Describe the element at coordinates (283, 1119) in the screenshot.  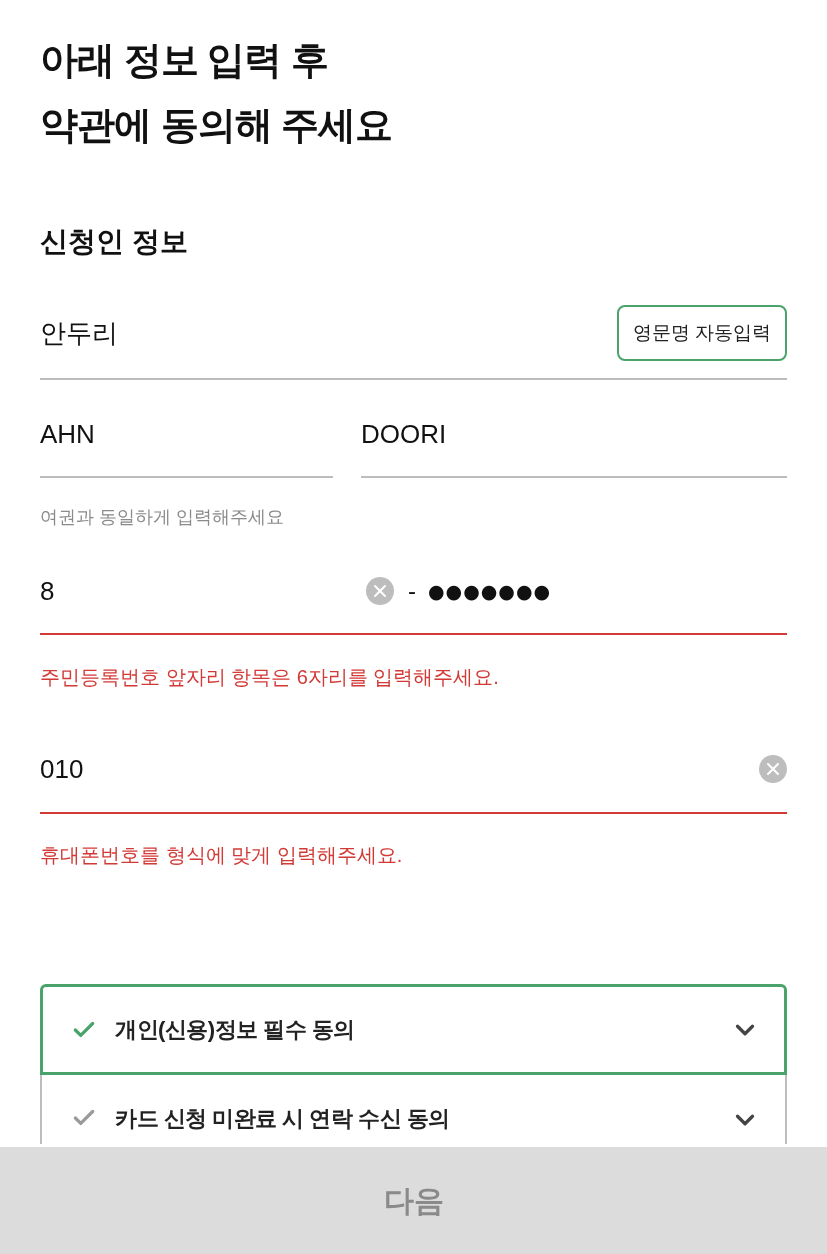
I see `agreement-label: 카드 신청 미완료 시 연락 수신 동의` at that location.